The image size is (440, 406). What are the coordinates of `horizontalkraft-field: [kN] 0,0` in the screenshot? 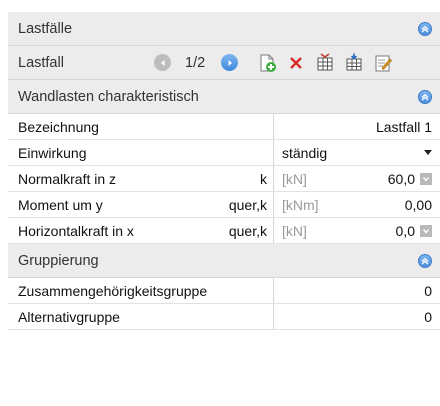 It's located at (357, 230).